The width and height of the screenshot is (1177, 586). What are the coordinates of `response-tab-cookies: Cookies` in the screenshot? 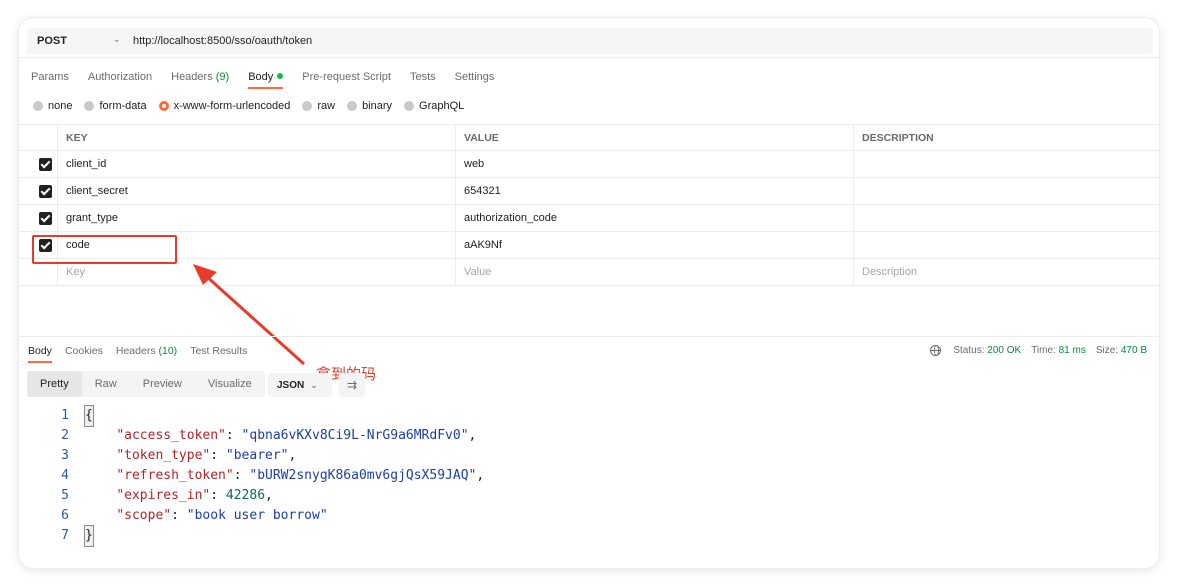 It's located at (84, 351).